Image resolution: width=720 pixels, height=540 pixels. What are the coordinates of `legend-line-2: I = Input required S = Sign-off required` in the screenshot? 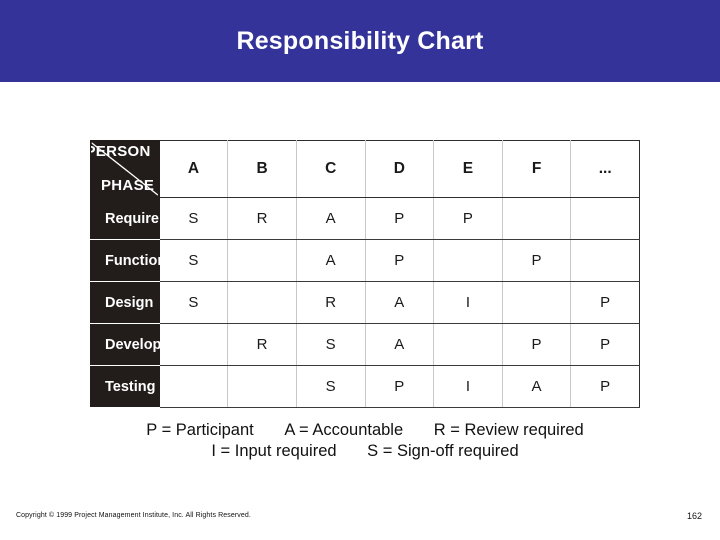 It's located at (365, 451).